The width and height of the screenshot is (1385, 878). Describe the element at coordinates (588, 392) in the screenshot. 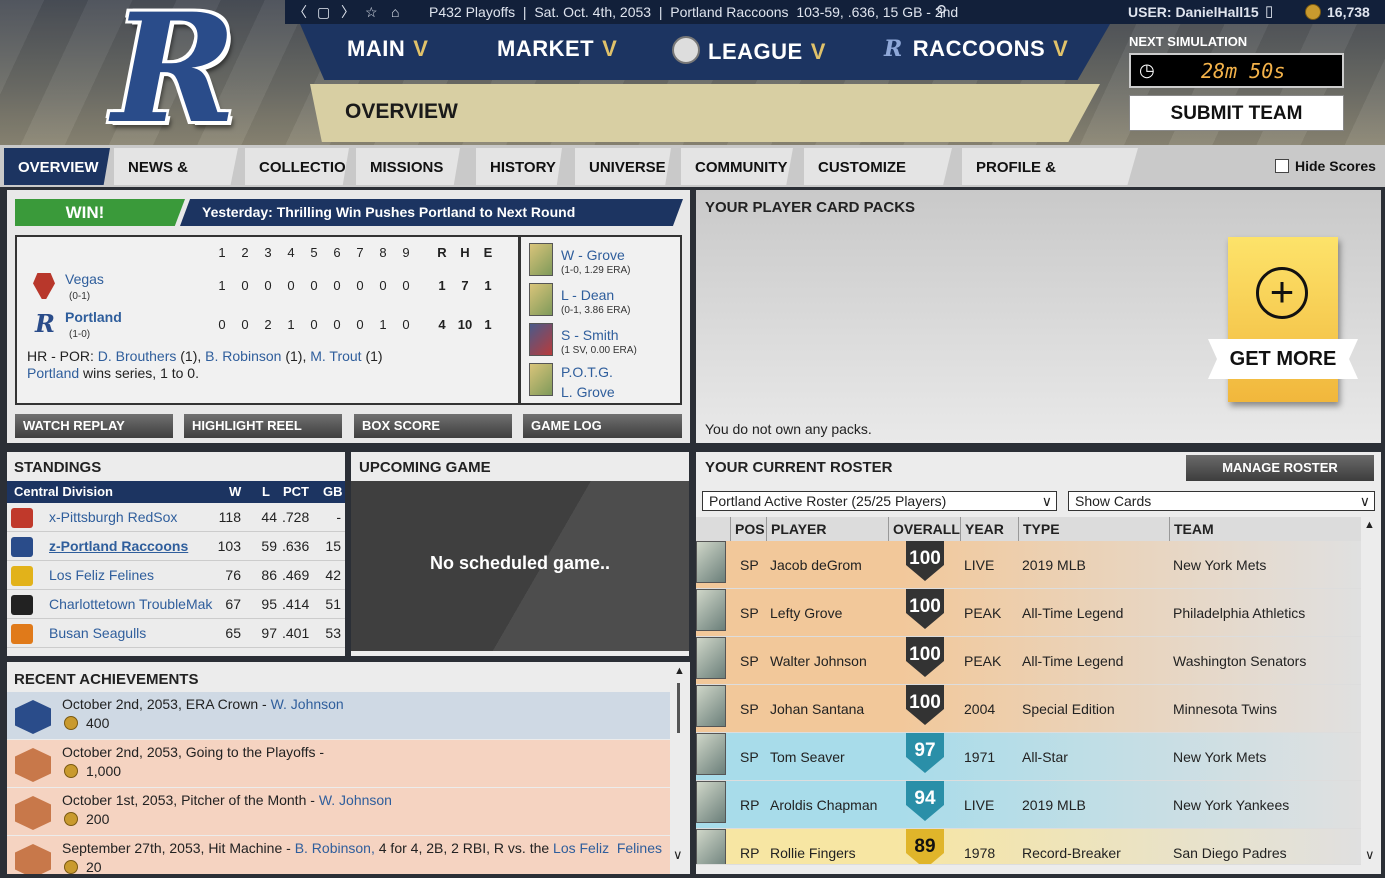

I see `potg-player: L. Grove` at that location.